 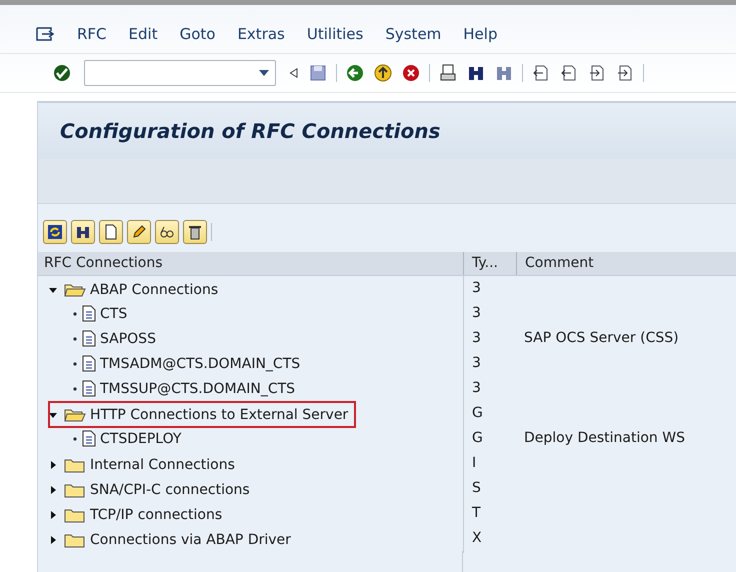 I want to click on menu-icon, so click(x=45, y=34).